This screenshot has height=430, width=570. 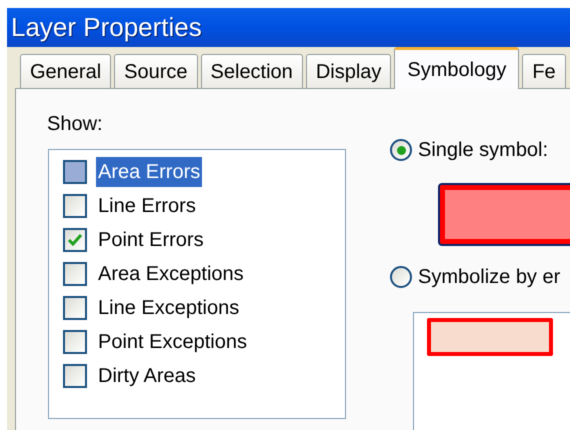 What do you see at coordinates (490, 337) in the screenshot?
I see `symbol-swatch` at bounding box center [490, 337].